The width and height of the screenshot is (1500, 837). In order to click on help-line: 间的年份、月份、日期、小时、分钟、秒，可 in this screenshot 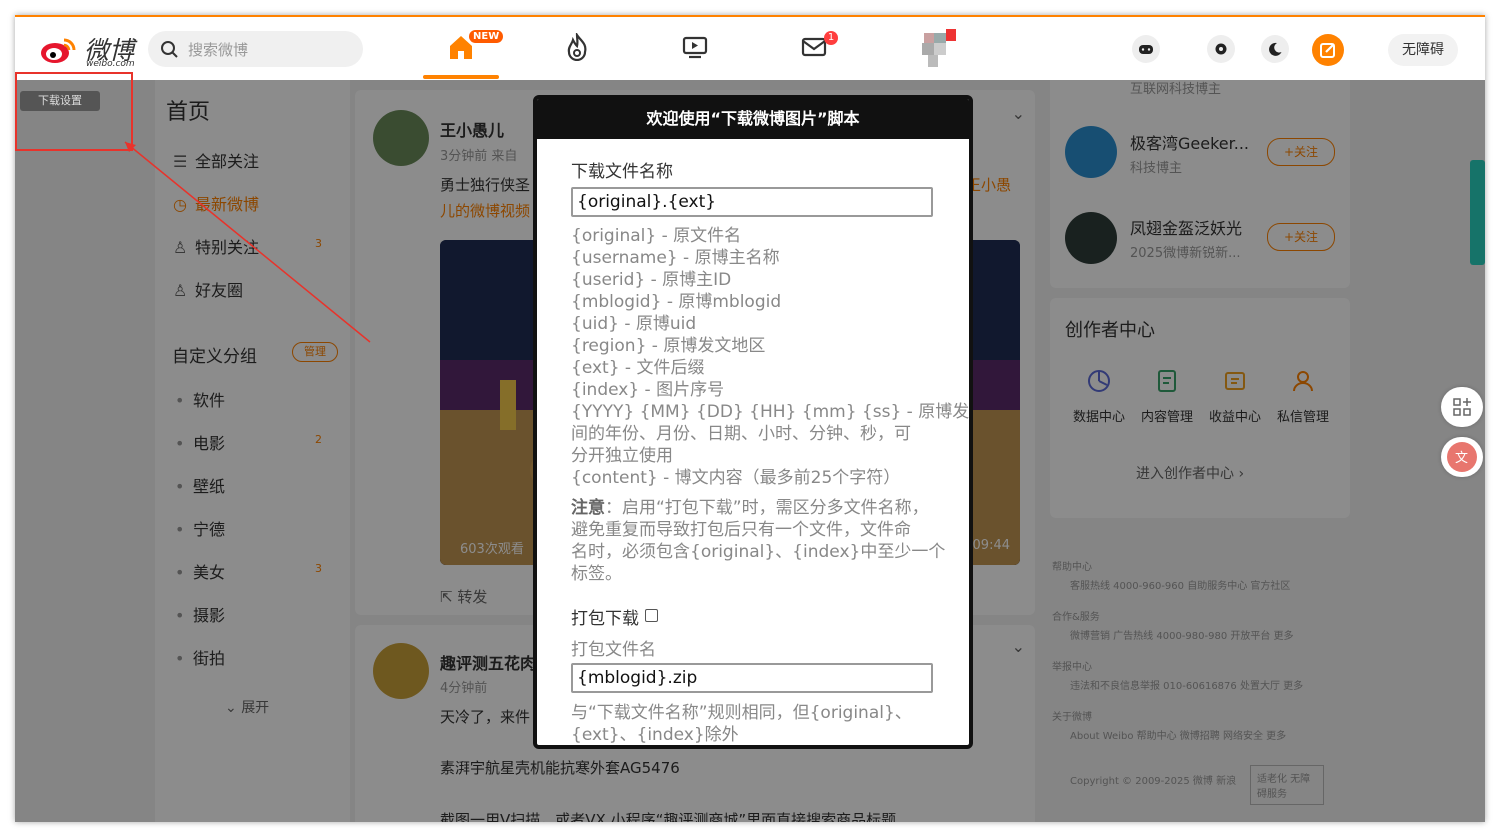, I will do `click(741, 434)`.